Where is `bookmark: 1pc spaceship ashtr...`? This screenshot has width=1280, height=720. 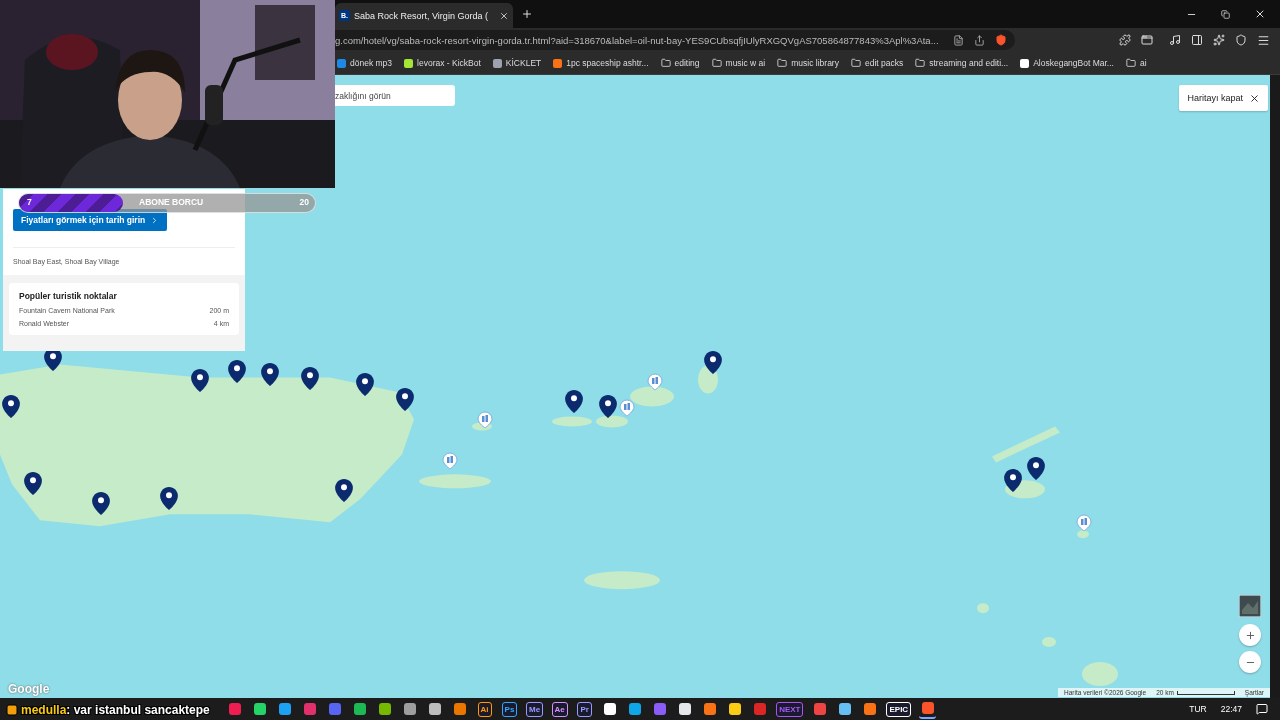 bookmark: 1pc spaceship ashtr... is located at coordinates (601, 63).